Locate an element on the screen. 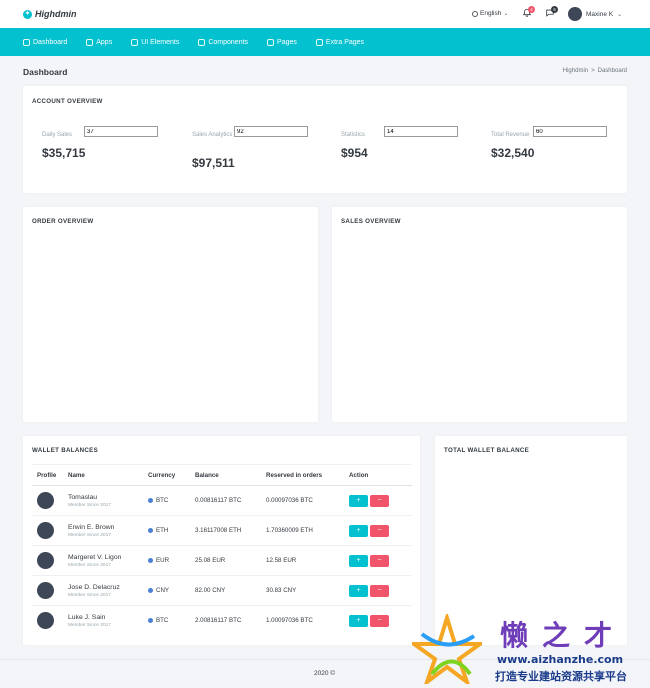 The height and width of the screenshot is (688, 650). nav-item-ui-elements: UI Elements is located at coordinates (155, 42).